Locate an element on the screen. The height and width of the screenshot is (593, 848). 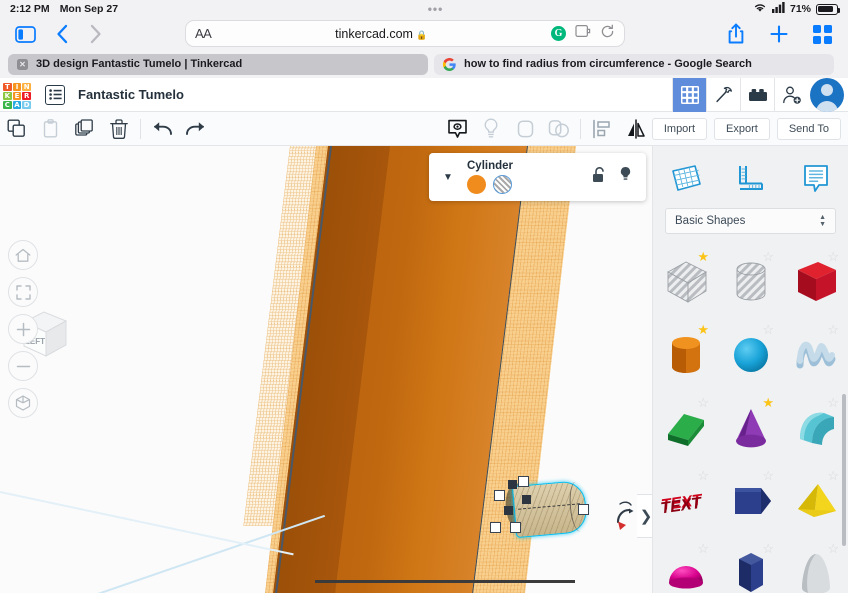
group-icon is located at coordinates (525, 129).